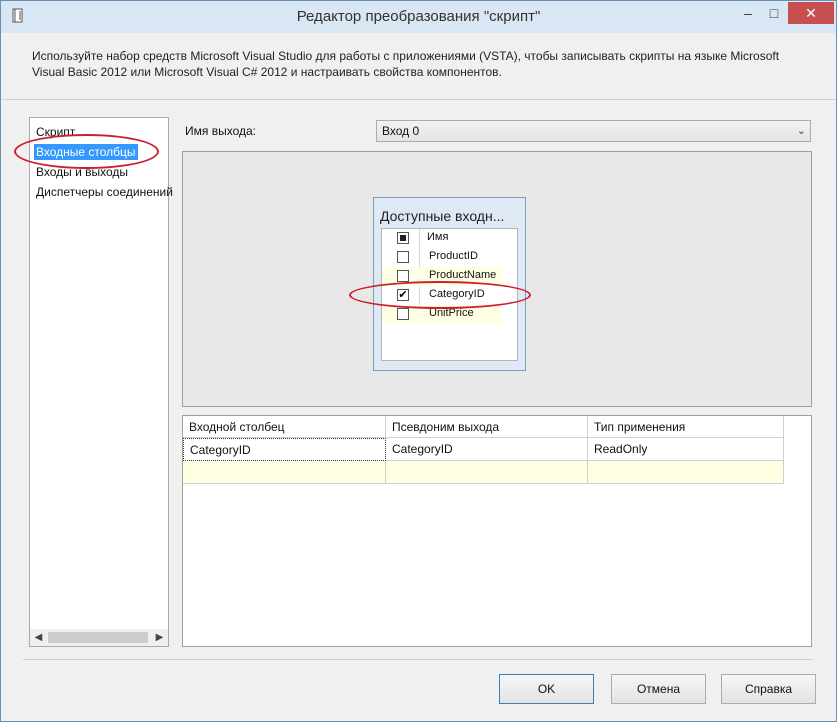 The height and width of the screenshot is (726, 837). What do you see at coordinates (284, 449) in the screenshot?
I see `grid-cell-input-column: CategoryID` at bounding box center [284, 449].